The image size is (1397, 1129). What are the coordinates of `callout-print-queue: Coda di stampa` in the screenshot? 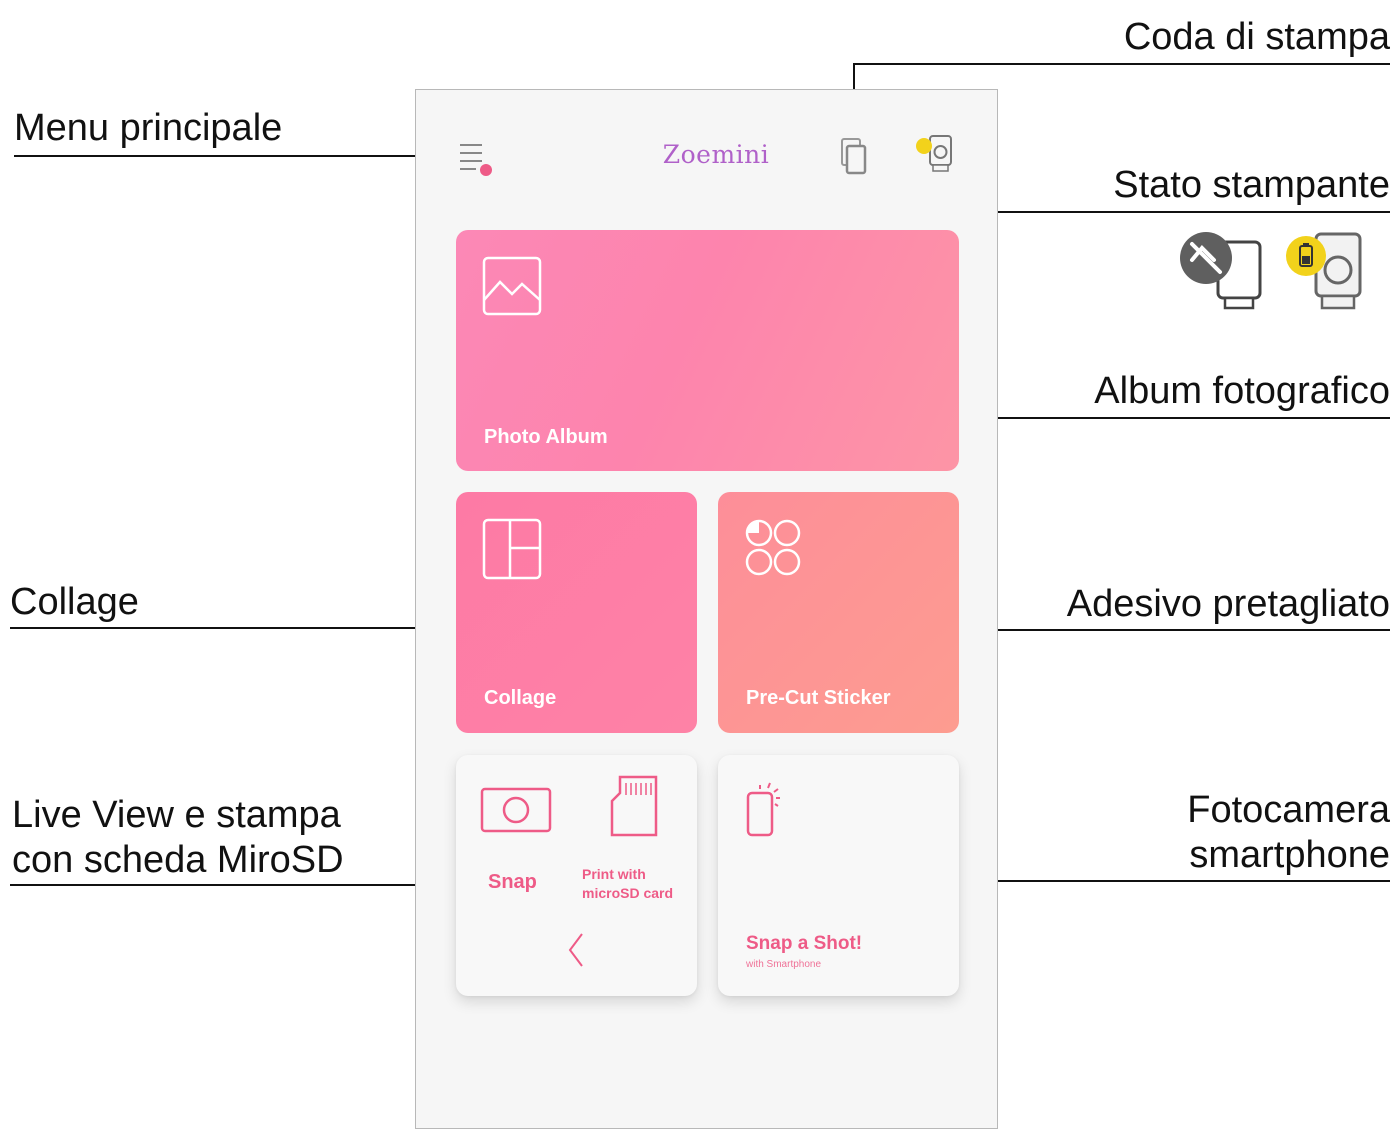 It's located at (1256, 37).